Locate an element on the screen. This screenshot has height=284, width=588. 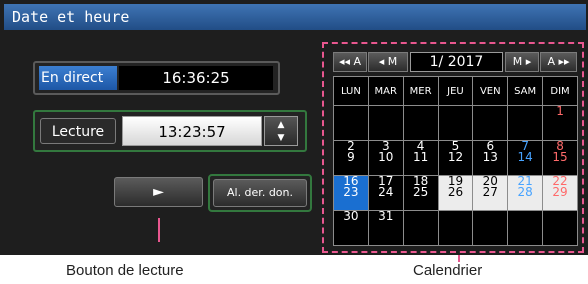
calendar-day-cell: 19 26 is located at coordinates (455, 193).